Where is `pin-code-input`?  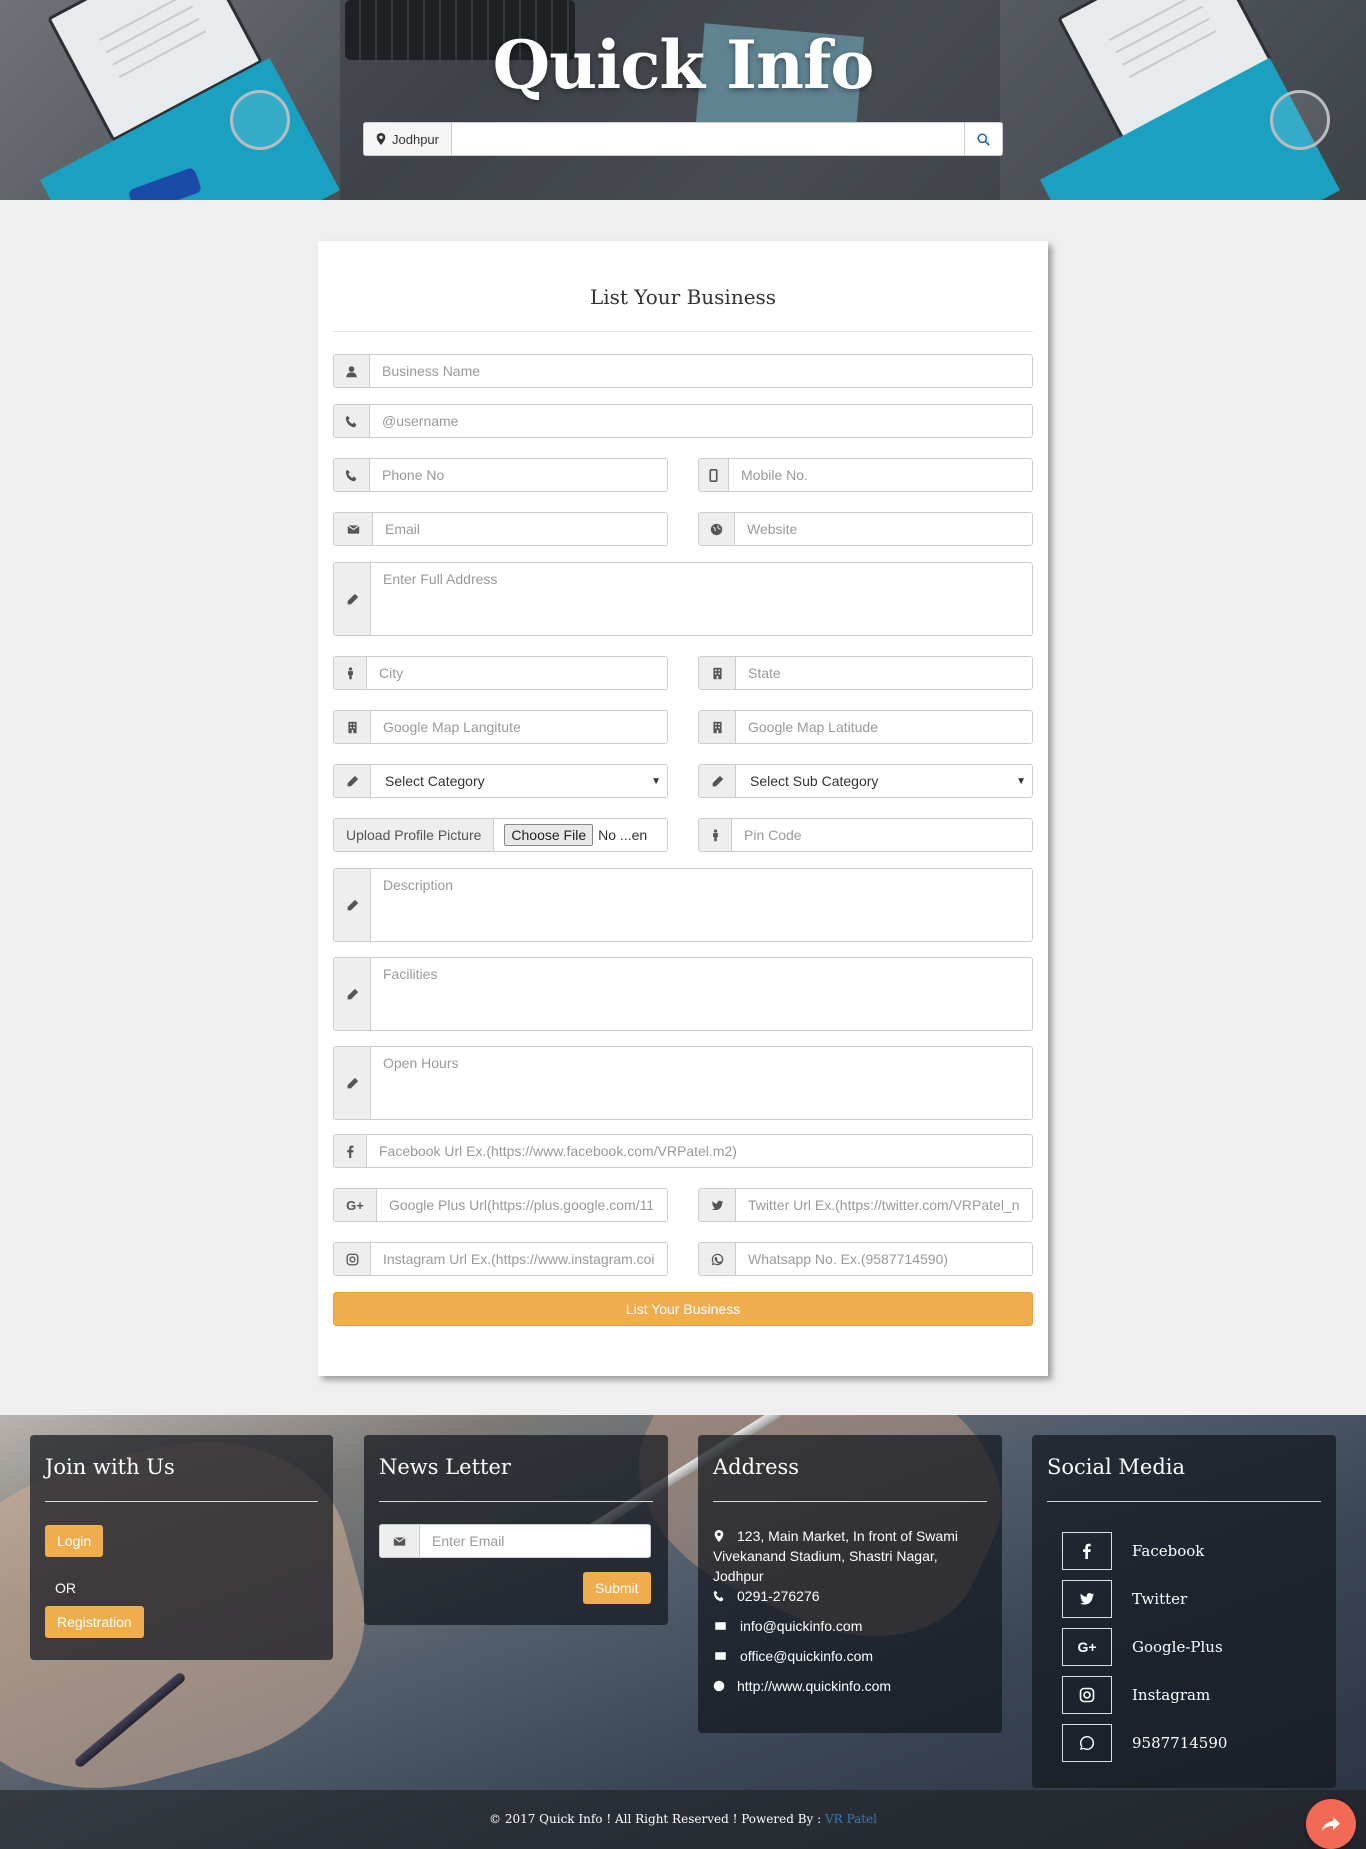
pin-code-input is located at coordinates (882, 835).